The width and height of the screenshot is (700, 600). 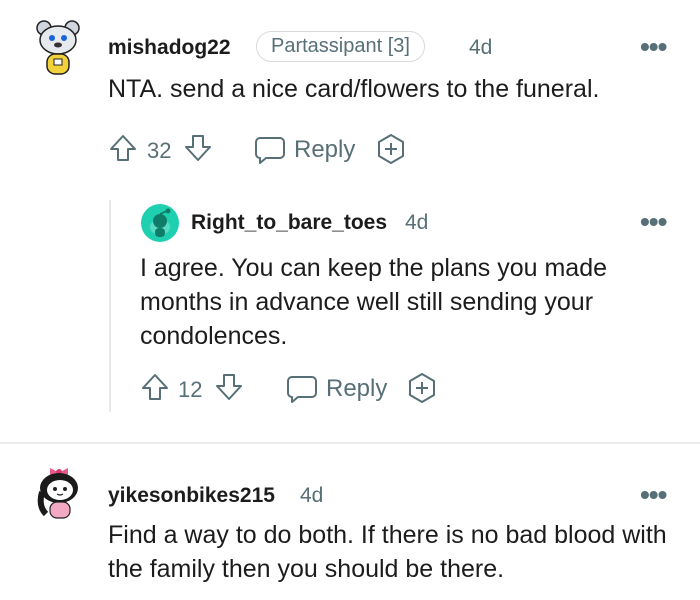 What do you see at coordinates (159, 150) in the screenshot?
I see `vote-count: 32` at bounding box center [159, 150].